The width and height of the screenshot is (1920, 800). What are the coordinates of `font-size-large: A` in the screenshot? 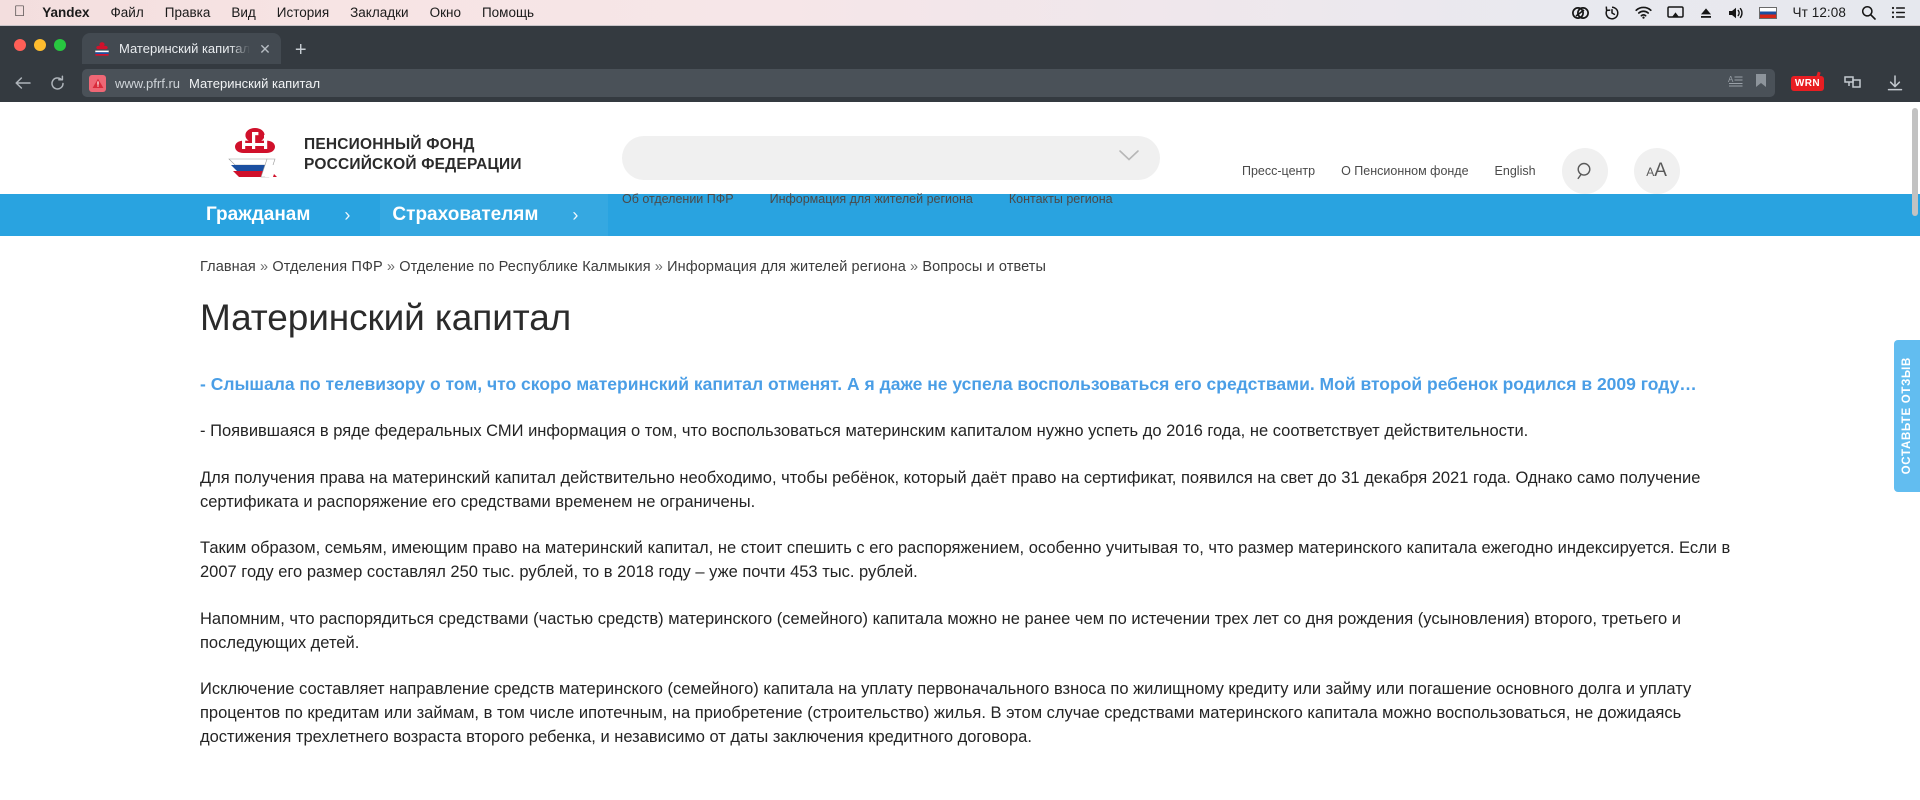 It's located at (1660, 170).